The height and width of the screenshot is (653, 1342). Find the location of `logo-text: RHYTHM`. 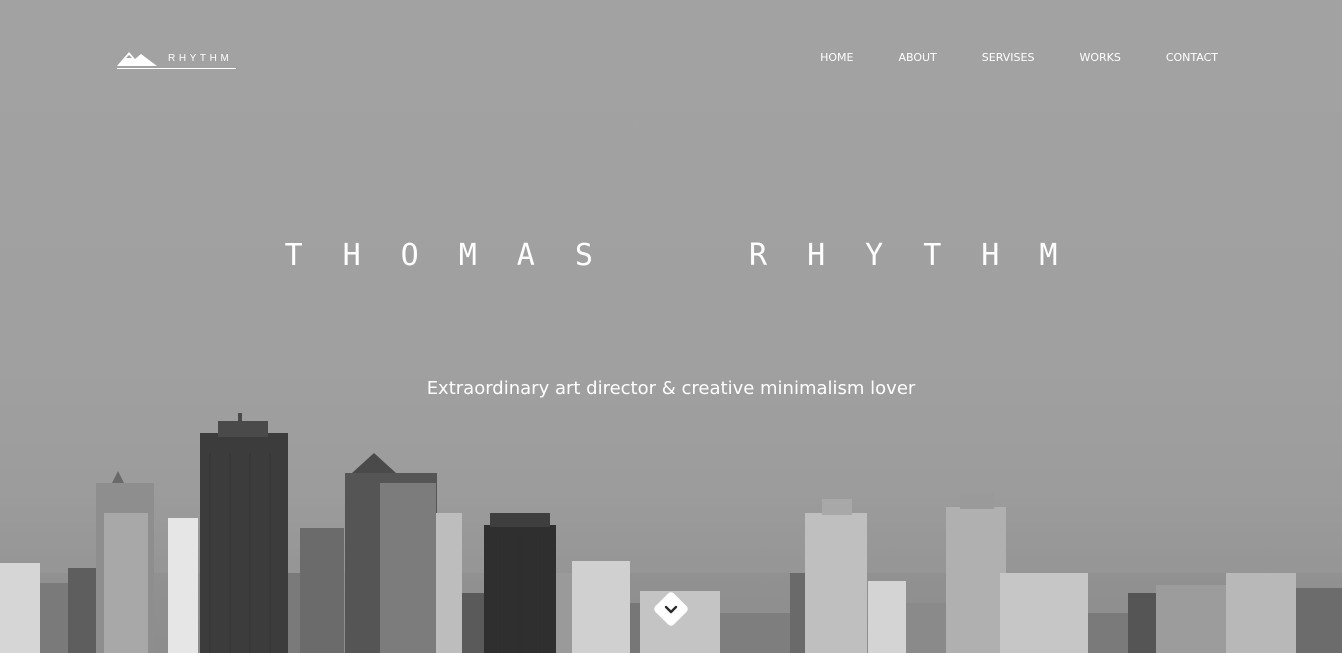

logo-text: RHYTHM is located at coordinates (200, 58).